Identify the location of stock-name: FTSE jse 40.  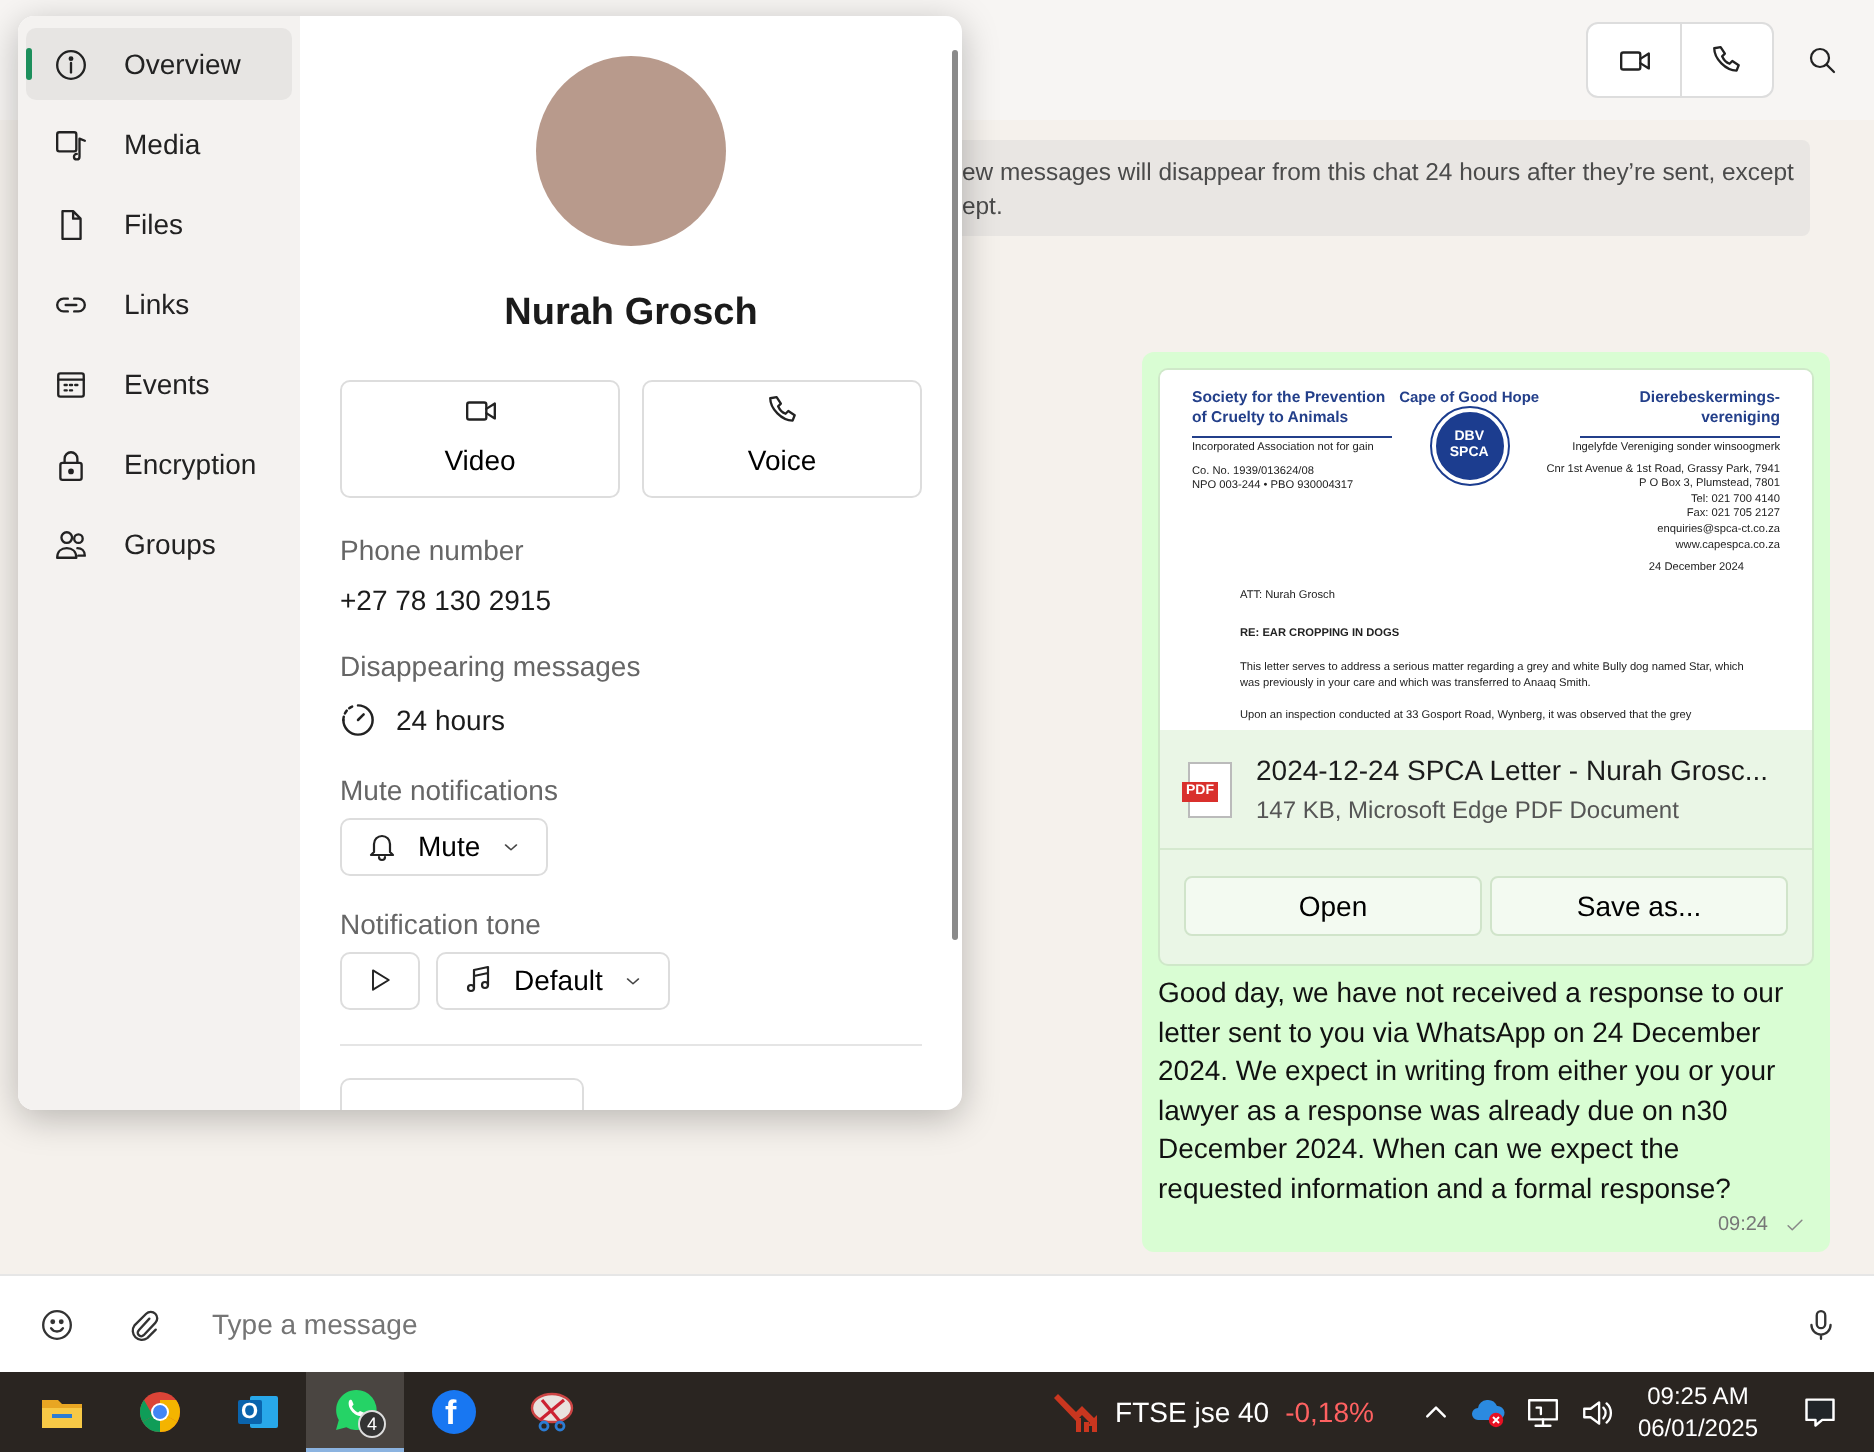
(1192, 1412).